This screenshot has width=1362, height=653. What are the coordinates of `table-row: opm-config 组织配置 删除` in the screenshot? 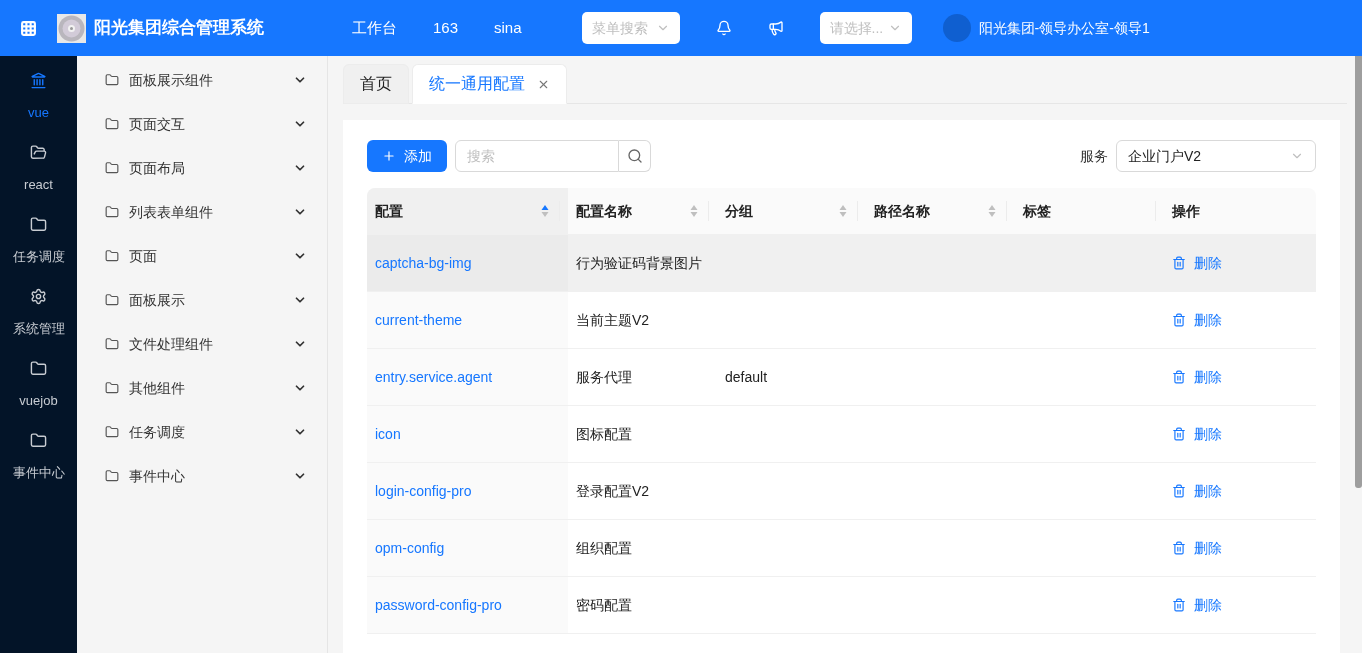 It's located at (841, 548).